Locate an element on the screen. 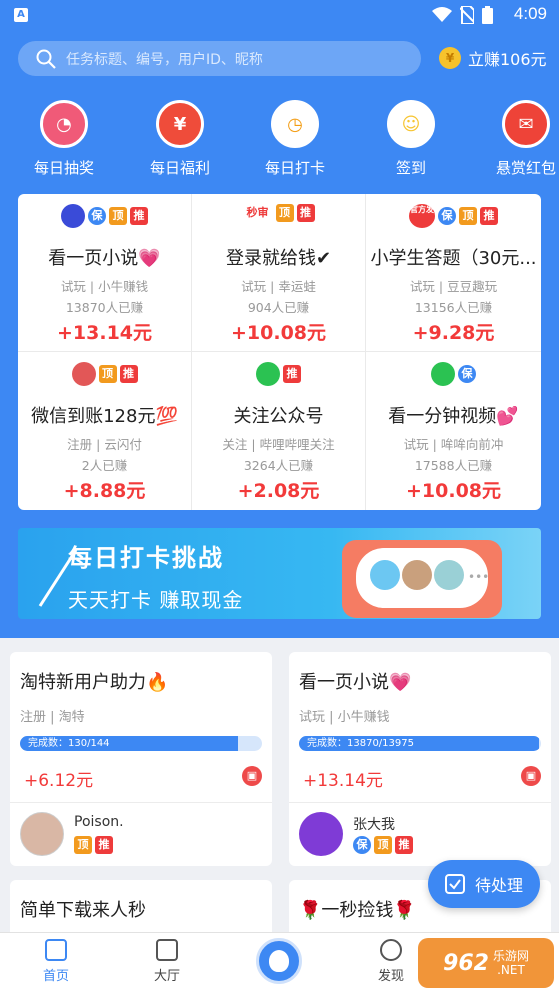  quick-checkin: ◷ 每日打卡 is located at coordinates (295, 139).